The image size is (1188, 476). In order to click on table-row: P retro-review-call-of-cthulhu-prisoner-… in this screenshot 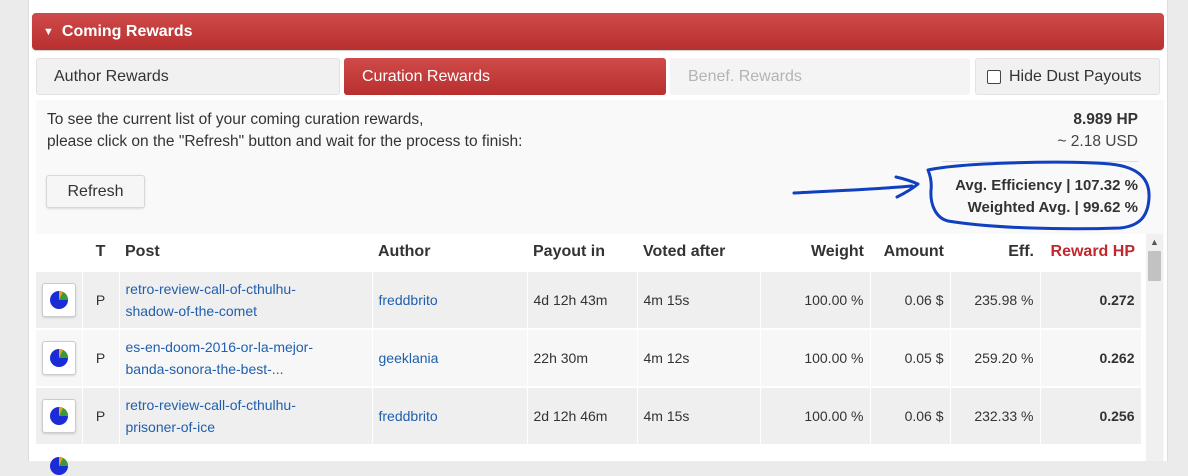, I will do `click(589, 416)`.